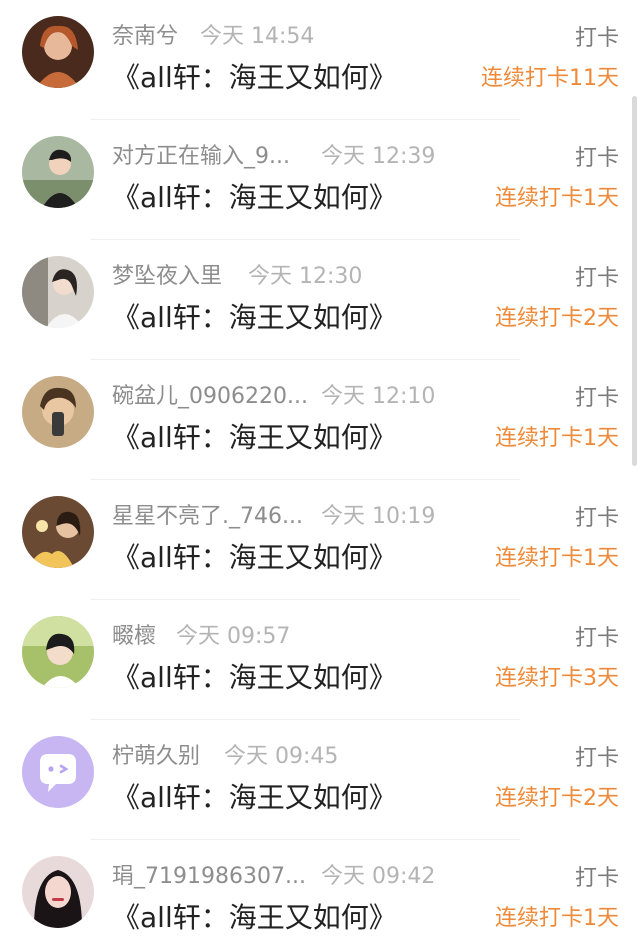 The height and width of the screenshot is (943, 640). Describe the element at coordinates (257, 36) in the screenshot. I see `post-time: 今天 14:54` at that location.